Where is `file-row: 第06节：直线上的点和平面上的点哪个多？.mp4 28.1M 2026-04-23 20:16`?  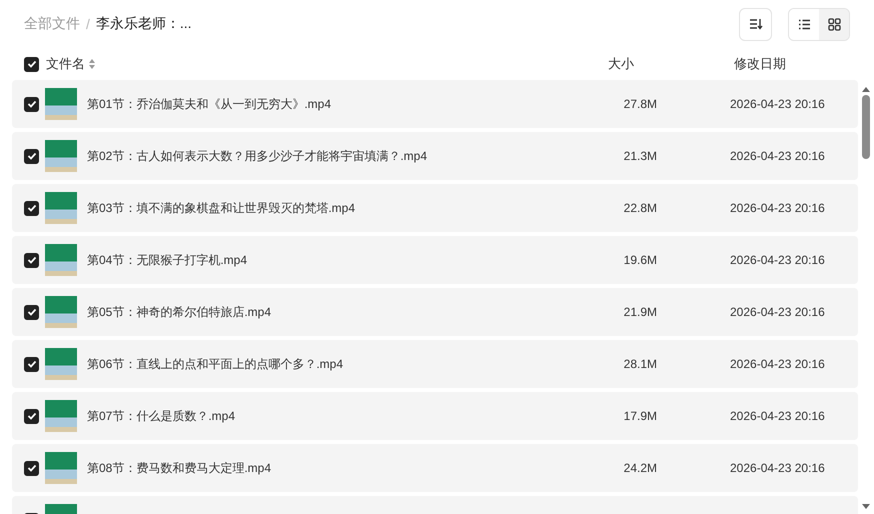
file-row: 第06节：直线上的点和平面上的点哪个多？.mp4 28.1M 2026-04-23 20:16 is located at coordinates (435, 364).